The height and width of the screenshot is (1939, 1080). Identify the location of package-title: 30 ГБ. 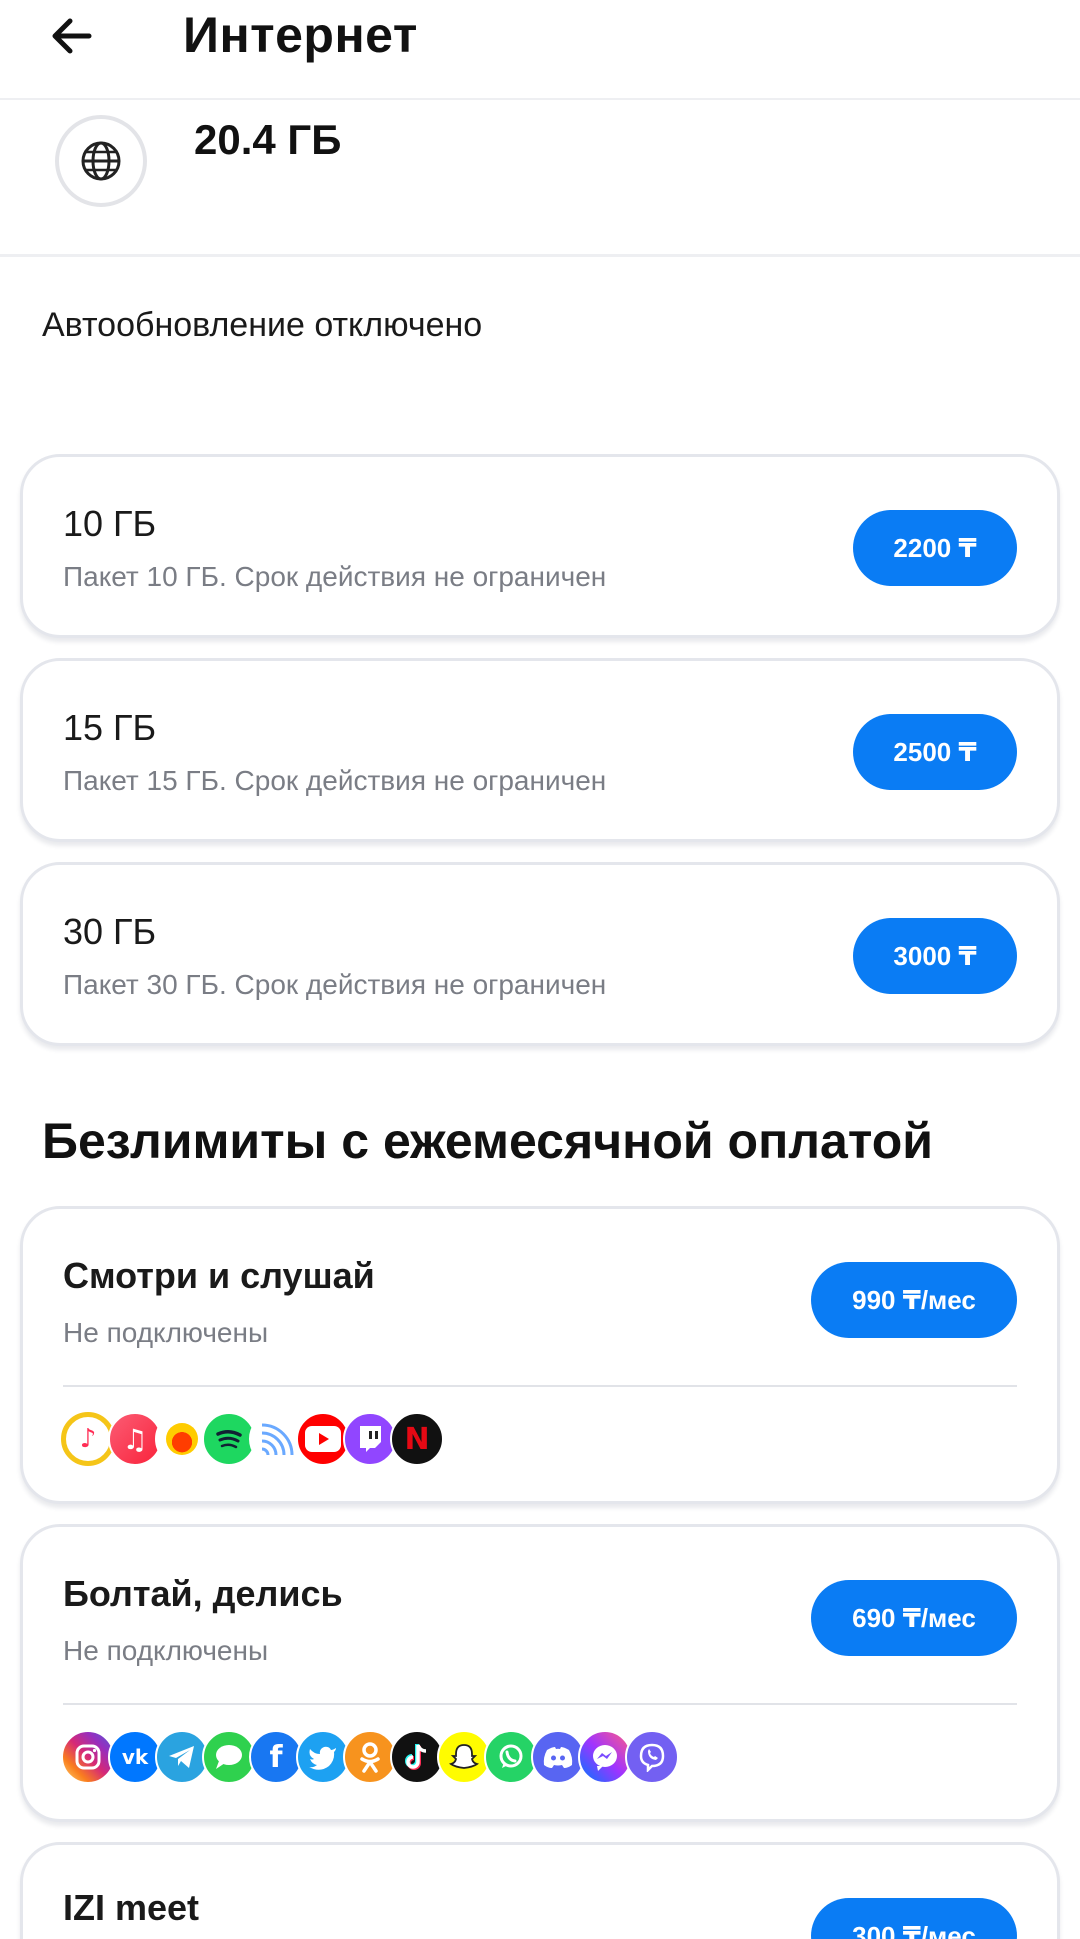
(110, 931).